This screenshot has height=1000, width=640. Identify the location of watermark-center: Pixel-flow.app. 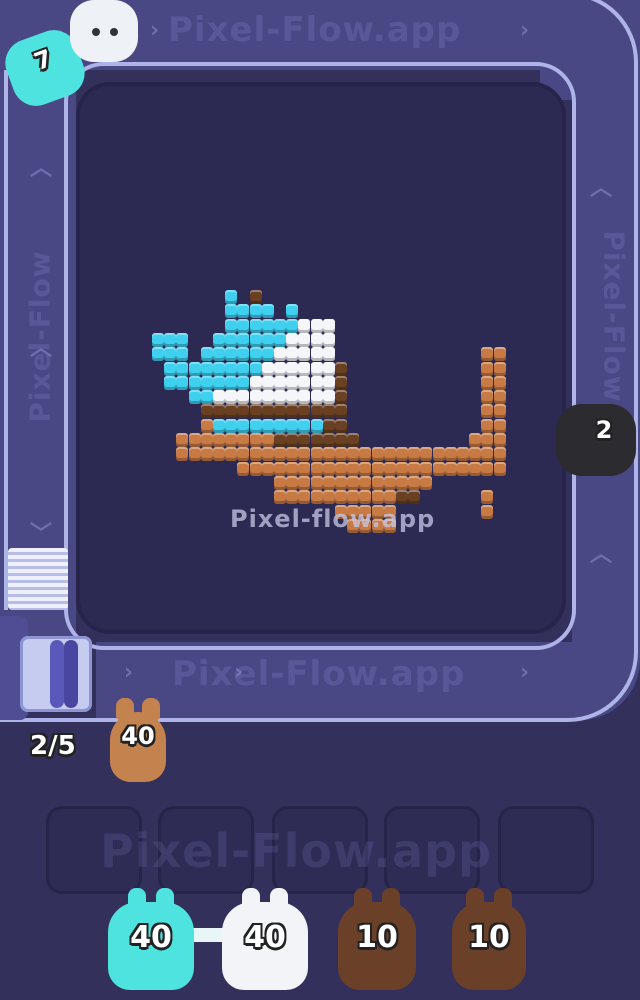
(333, 519).